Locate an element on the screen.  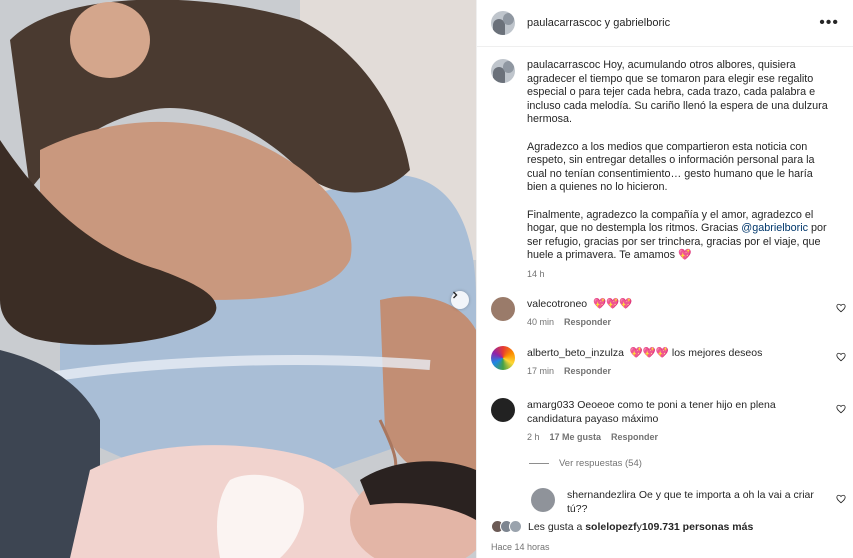
commenter-username: amarg033 is located at coordinates (550, 405).